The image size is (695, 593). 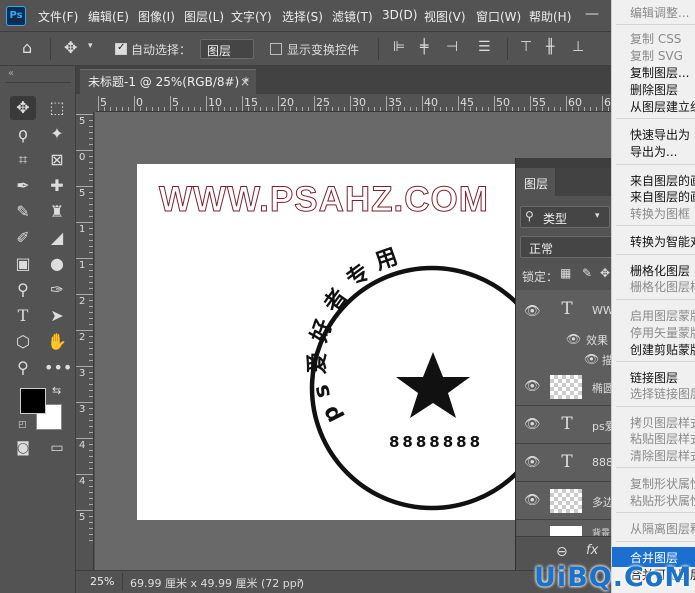 What do you see at coordinates (660, 270) in the screenshot?
I see `context-menu-item: 栅格化图层` at bounding box center [660, 270].